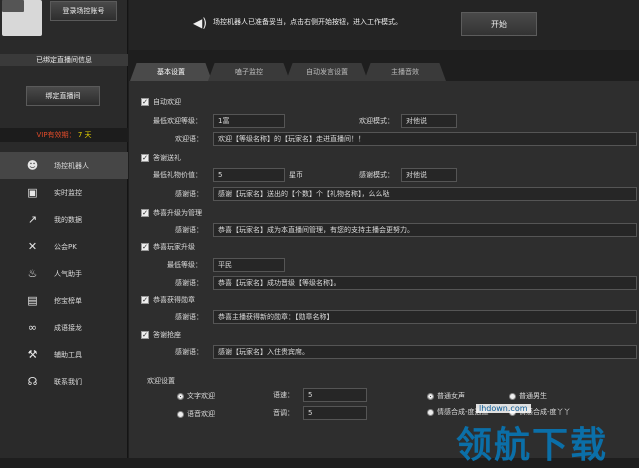  I want to click on bound-room-title: 已绑定直播间信息, so click(64, 60).